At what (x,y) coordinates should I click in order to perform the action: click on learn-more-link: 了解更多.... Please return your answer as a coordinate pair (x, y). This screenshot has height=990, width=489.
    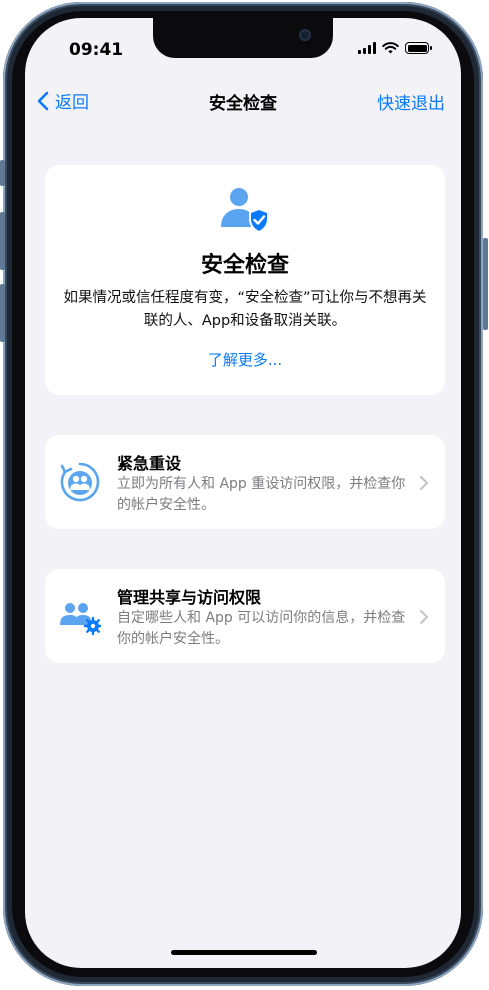
    Looking at the image, I should click on (245, 359).